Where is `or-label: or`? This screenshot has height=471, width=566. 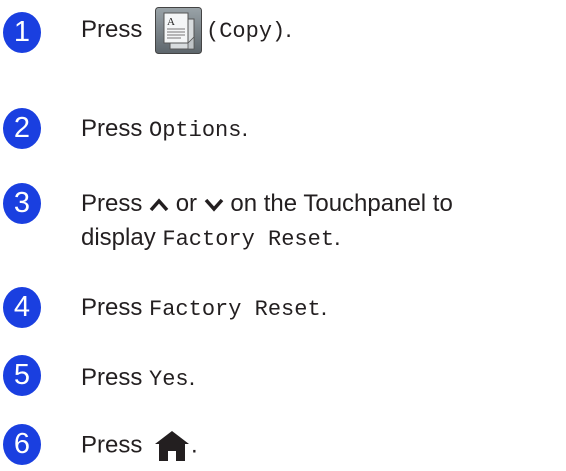 or-label: or is located at coordinates (186, 203).